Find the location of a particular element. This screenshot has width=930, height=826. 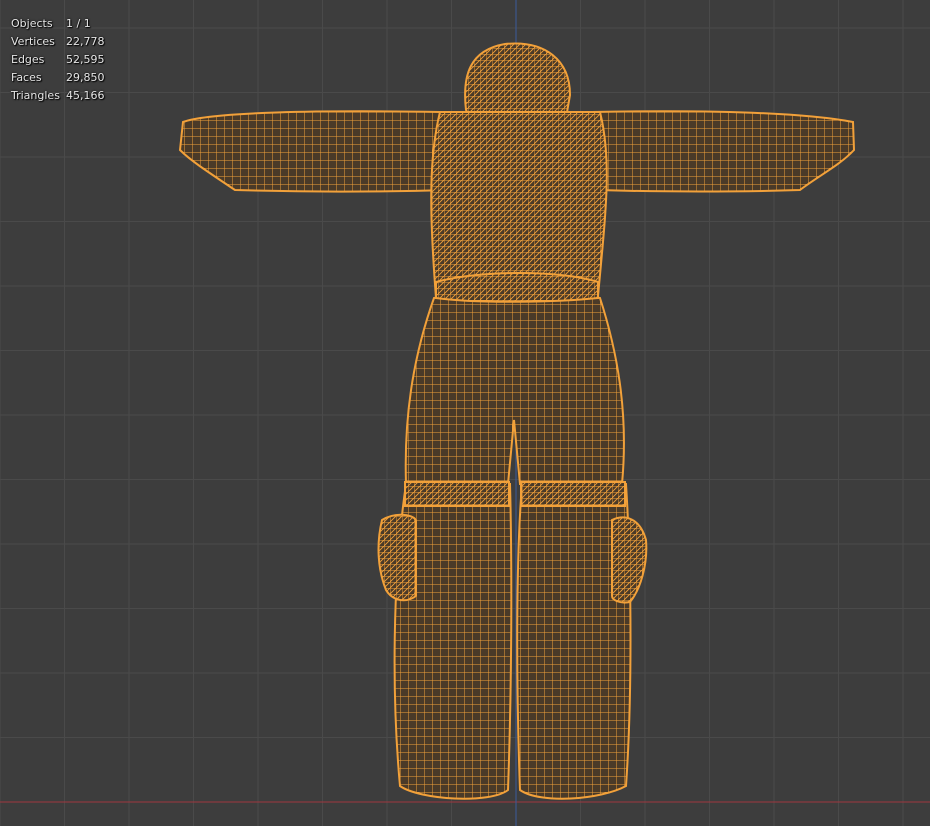

mesh-left-knee-band is located at coordinates (457, 494).